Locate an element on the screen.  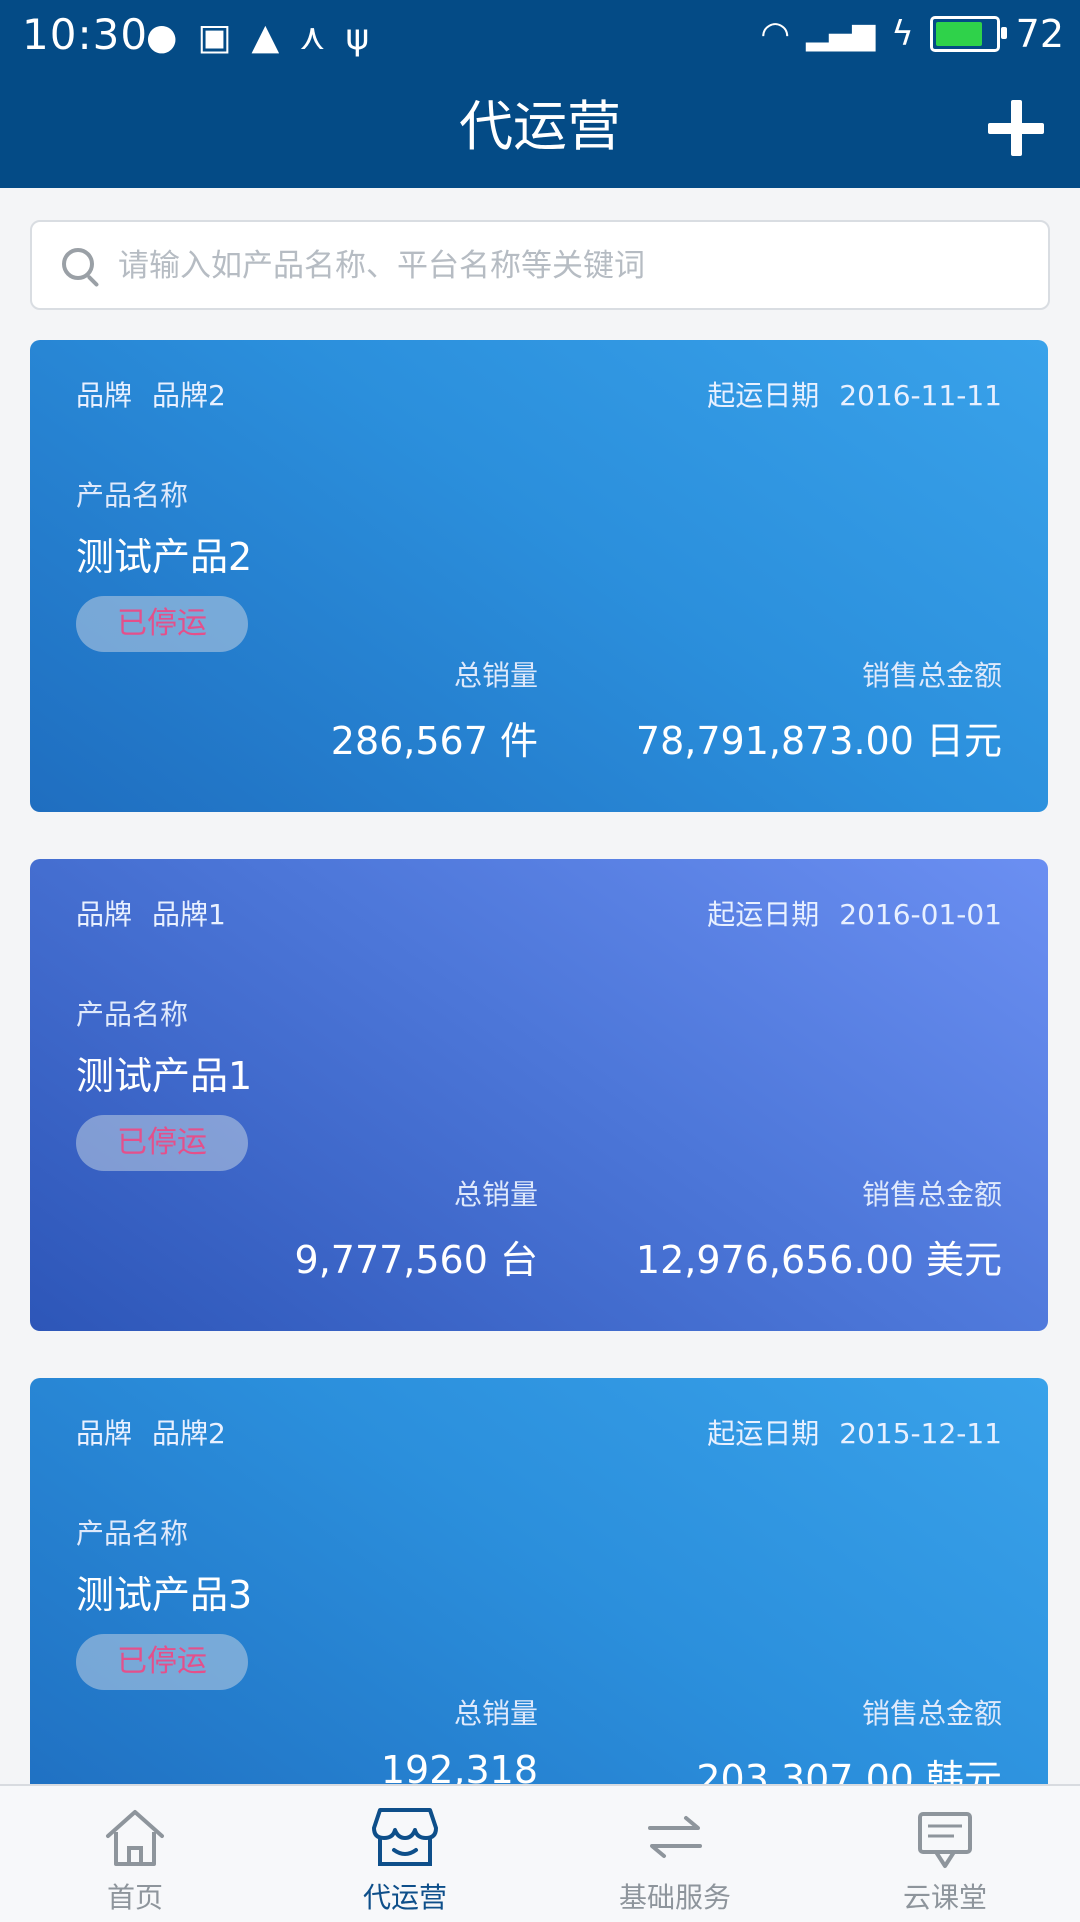
product-name: 测试产品1 is located at coordinates (164, 1076).